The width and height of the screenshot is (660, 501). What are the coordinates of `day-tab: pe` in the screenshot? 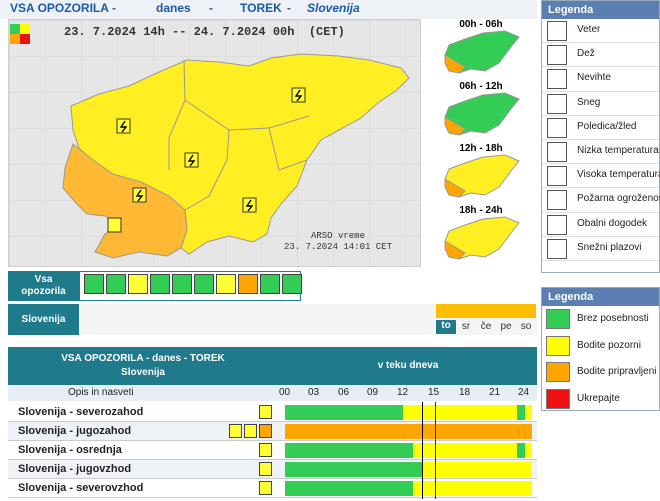 It's located at (506, 326).